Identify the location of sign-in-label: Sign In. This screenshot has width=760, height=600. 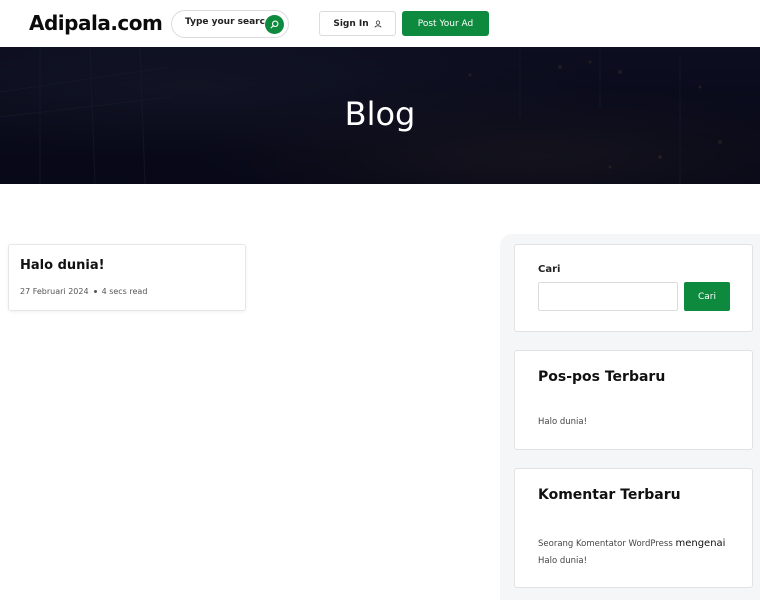
(351, 23).